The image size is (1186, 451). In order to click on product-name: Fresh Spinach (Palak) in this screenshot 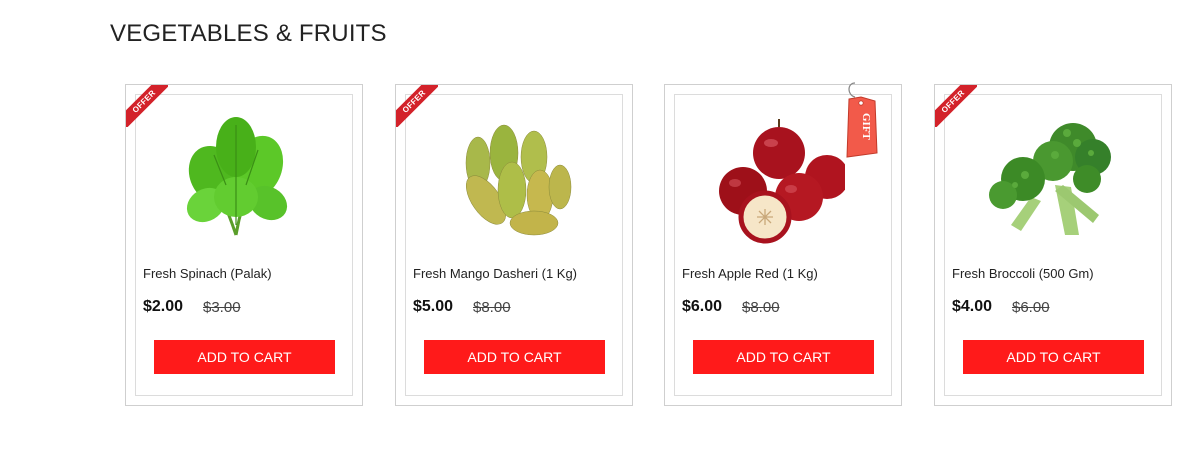, I will do `click(207, 273)`.